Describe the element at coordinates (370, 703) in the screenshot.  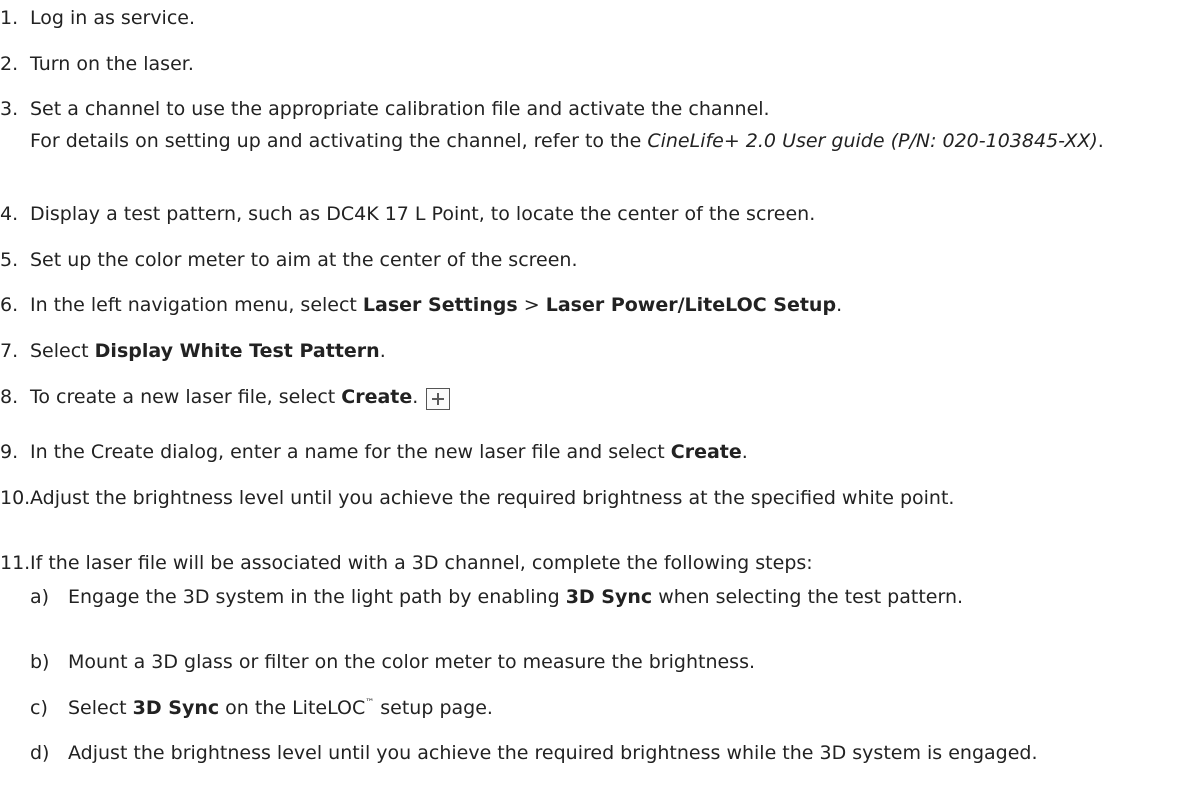
I see `trademark-symbol: ™` at that location.